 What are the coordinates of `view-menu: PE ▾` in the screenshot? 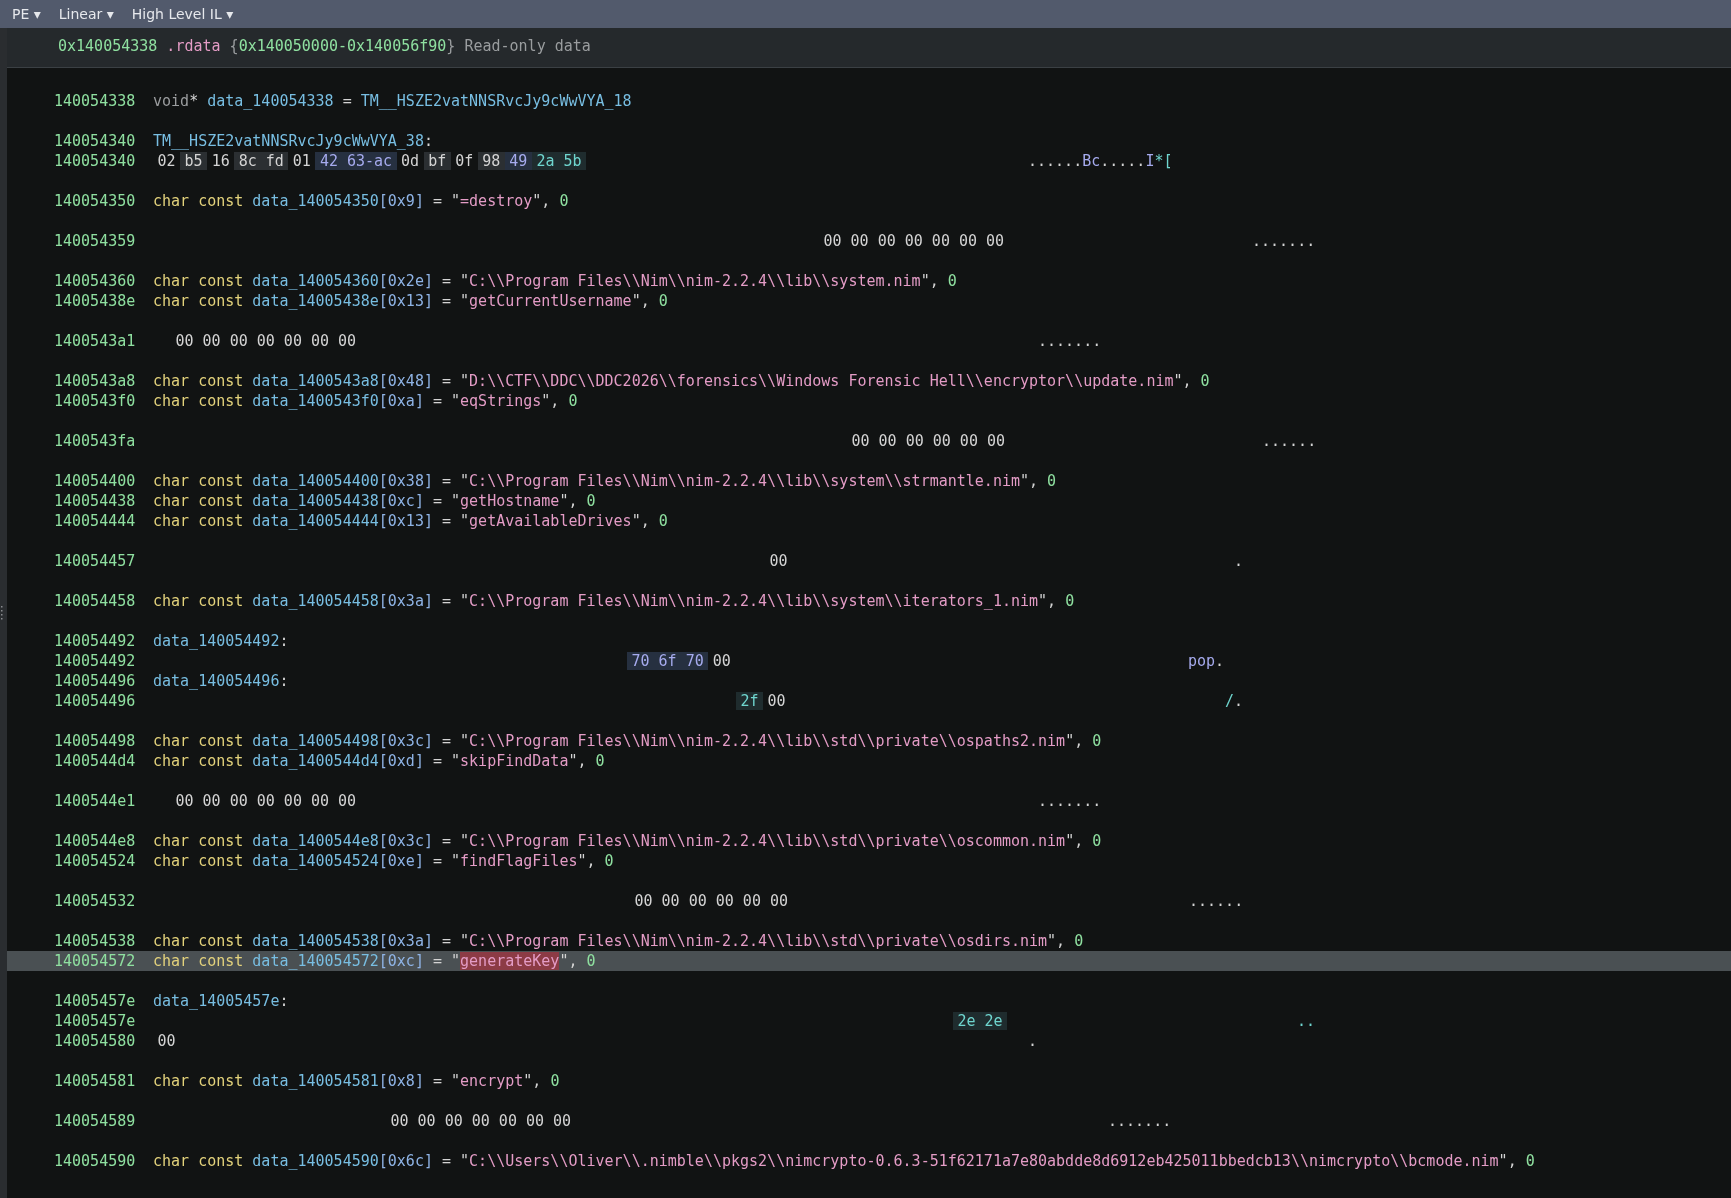 It's located at (26, 14).